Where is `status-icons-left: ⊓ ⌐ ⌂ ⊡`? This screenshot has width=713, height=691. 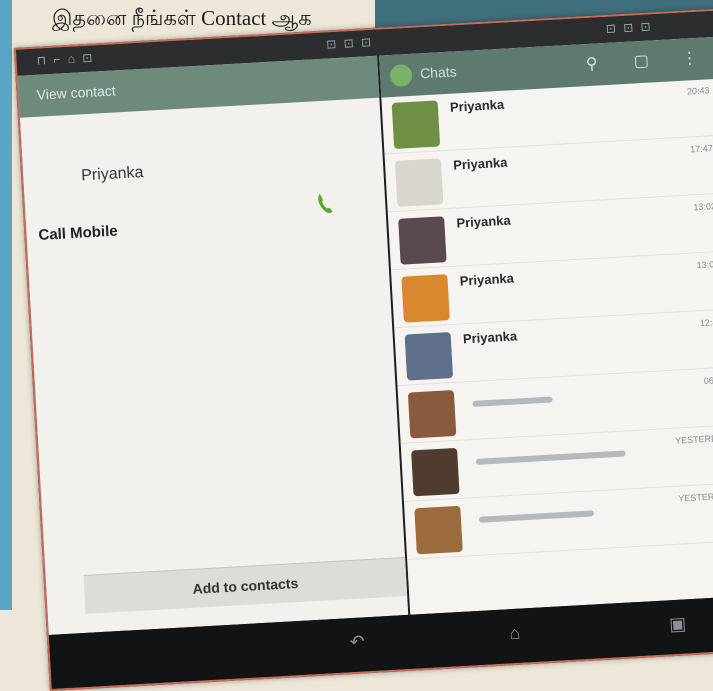 status-icons-left: ⊓ ⌐ ⌂ ⊡ is located at coordinates (65, 59).